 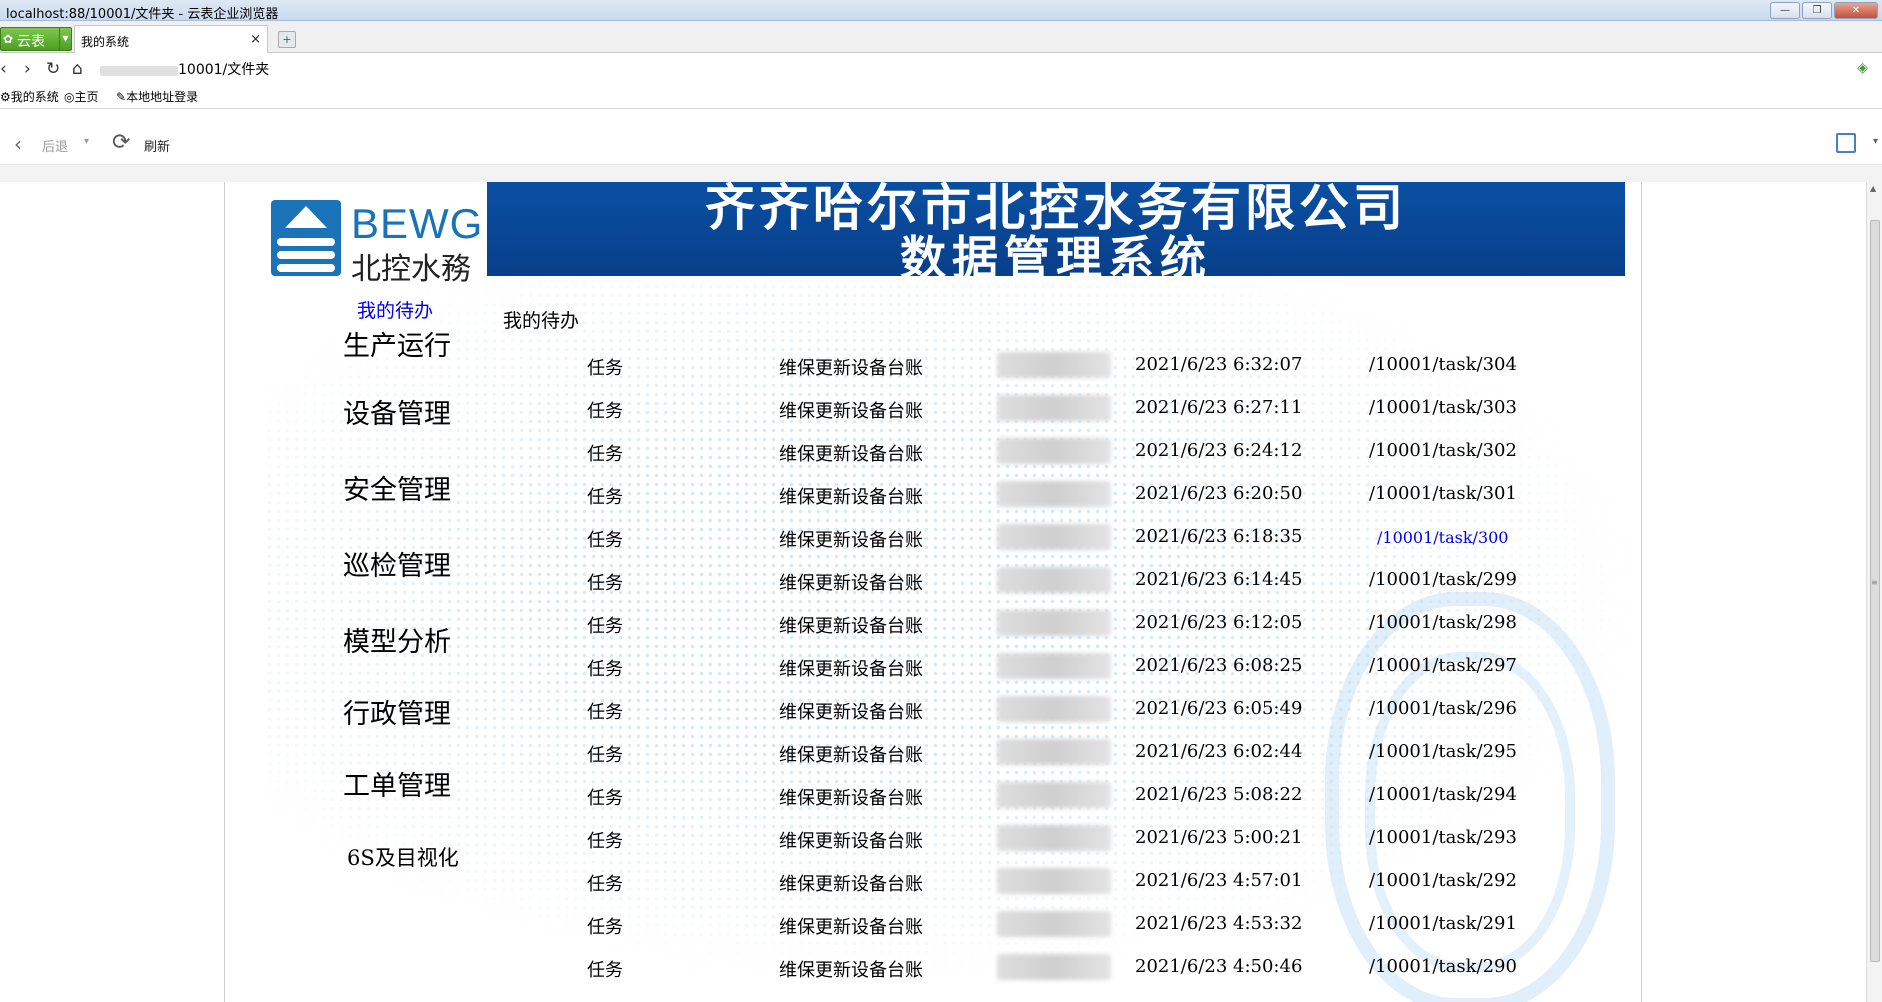 I want to click on task-link: /10001/task/301, so click(x=1443, y=493).